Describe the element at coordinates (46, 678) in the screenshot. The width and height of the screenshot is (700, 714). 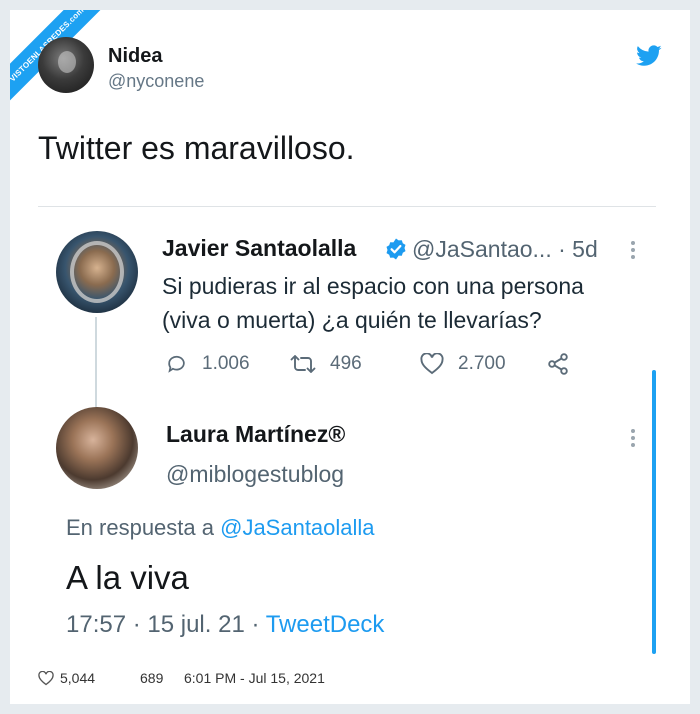
I see `heart-icon` at that location.